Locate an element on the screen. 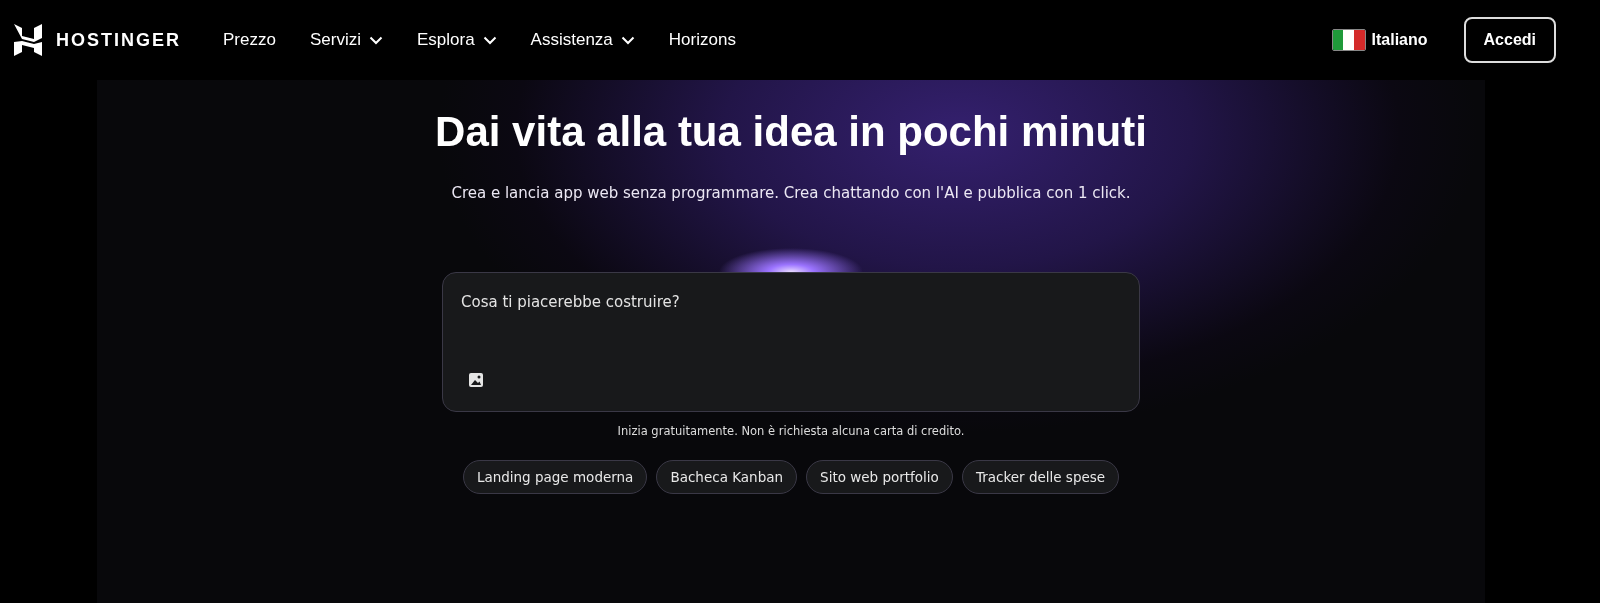 This screenshot has width=1600, height=603. nav-link: Esplora is located at coordinates (456, 40).